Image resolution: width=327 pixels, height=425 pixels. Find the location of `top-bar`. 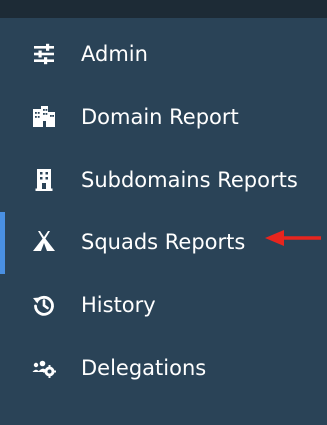

top-bar is located at coordinates (163, 9).